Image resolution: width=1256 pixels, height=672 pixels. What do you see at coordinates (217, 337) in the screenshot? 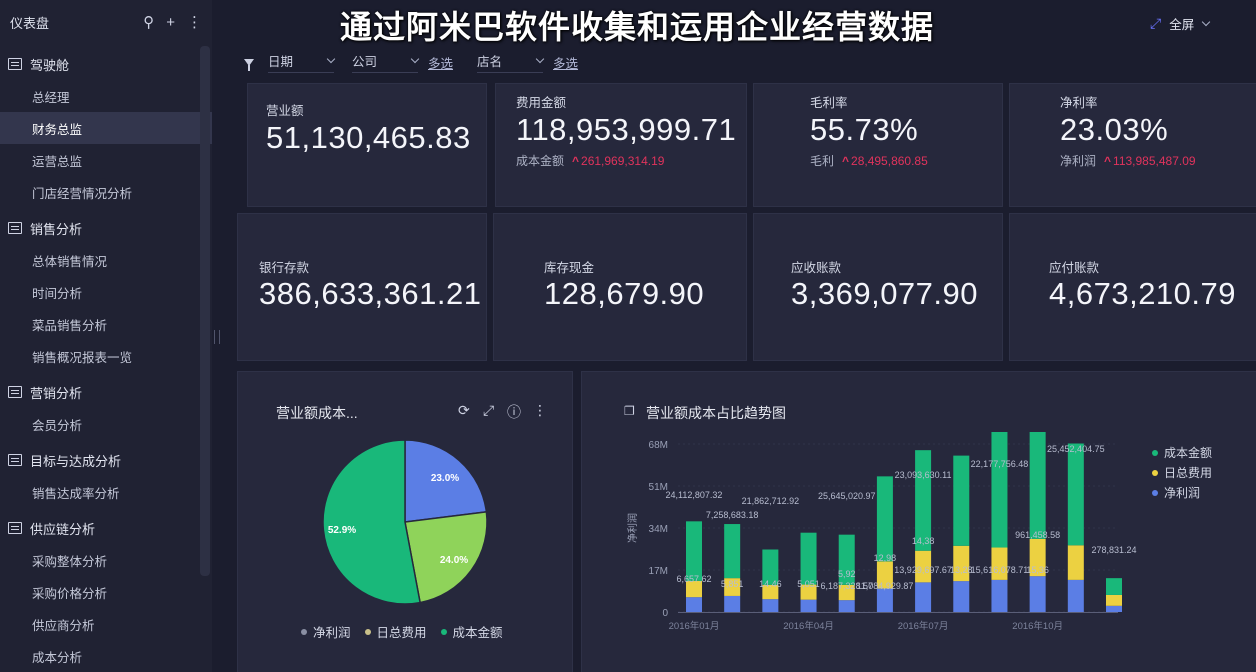
I see `sidebar-resize-handle` at bounding box center [217, 337].